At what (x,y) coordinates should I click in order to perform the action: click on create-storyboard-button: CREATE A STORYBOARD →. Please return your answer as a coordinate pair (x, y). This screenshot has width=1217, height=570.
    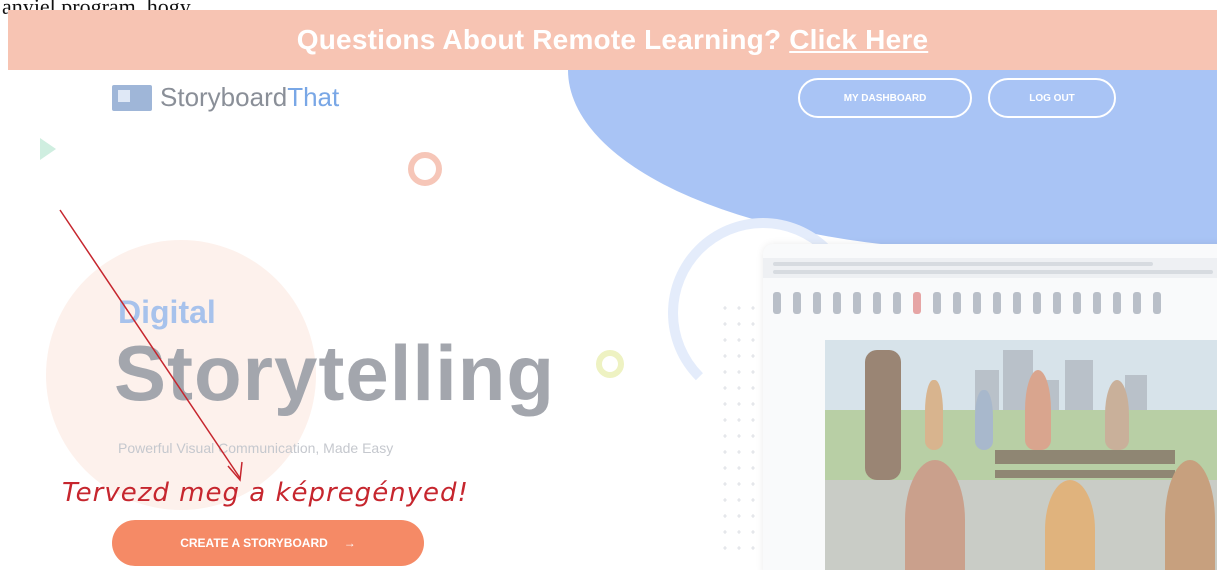
    Looking at the image, I should click on (268, 543).